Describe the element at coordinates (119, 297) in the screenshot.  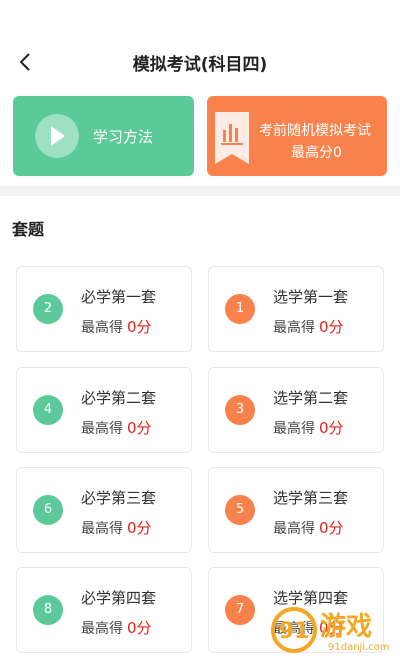
I see `set-title: 必学第一套` at that location.